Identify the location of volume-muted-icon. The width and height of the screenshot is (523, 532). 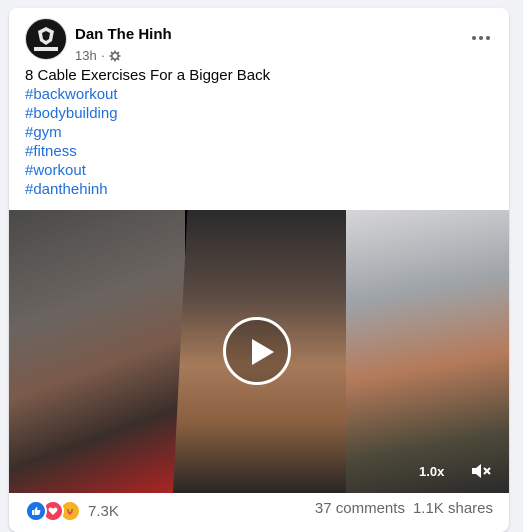
(481, 471).